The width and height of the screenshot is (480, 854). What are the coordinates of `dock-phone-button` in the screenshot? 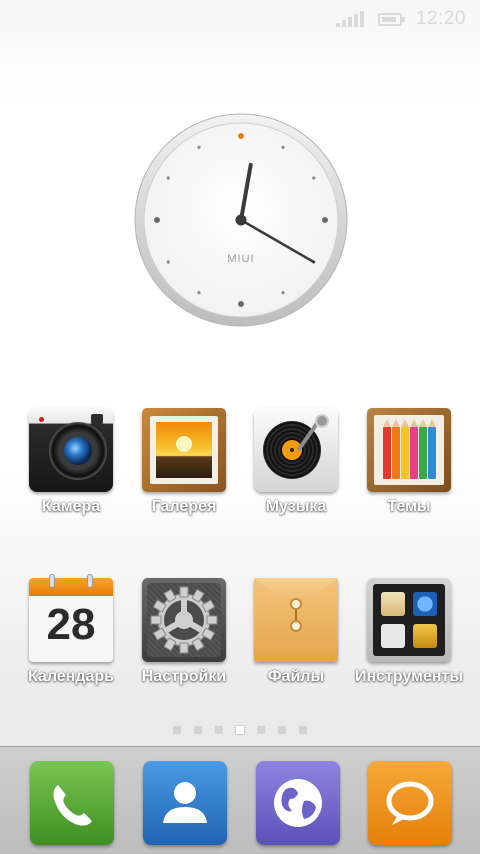 It's located at (72, 803).